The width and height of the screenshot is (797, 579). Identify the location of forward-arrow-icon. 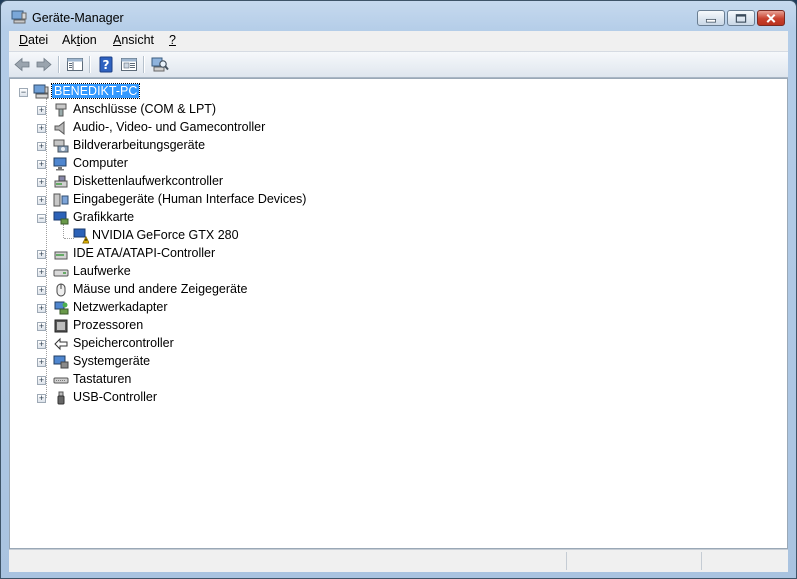
(44, 64).